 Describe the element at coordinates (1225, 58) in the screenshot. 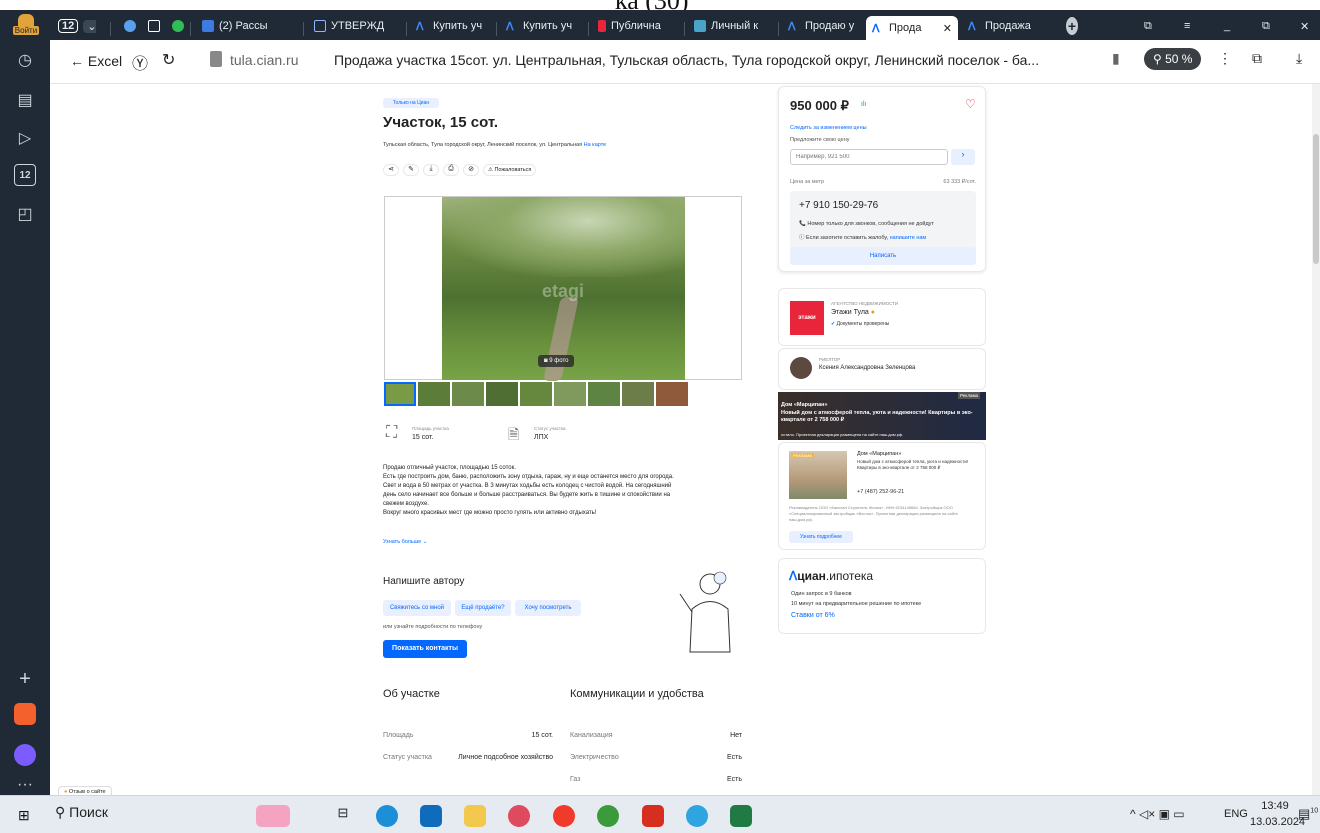

I see `more-options-icon: ⋮` at that location.